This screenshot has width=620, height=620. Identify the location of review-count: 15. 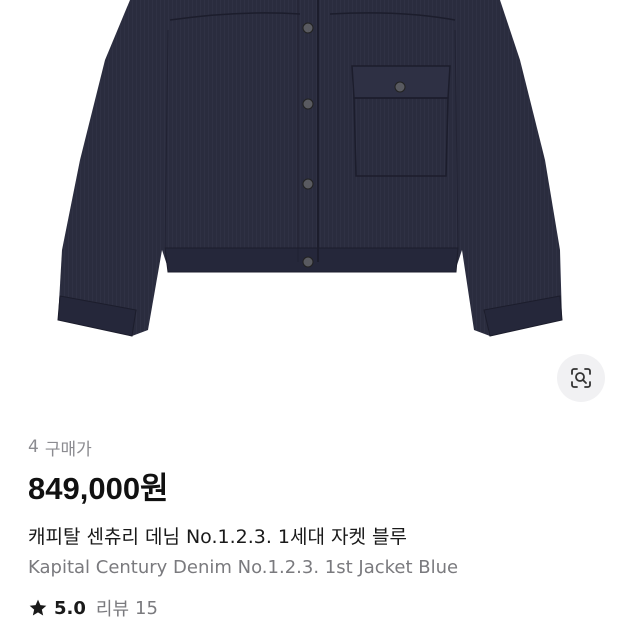
(146, 608).